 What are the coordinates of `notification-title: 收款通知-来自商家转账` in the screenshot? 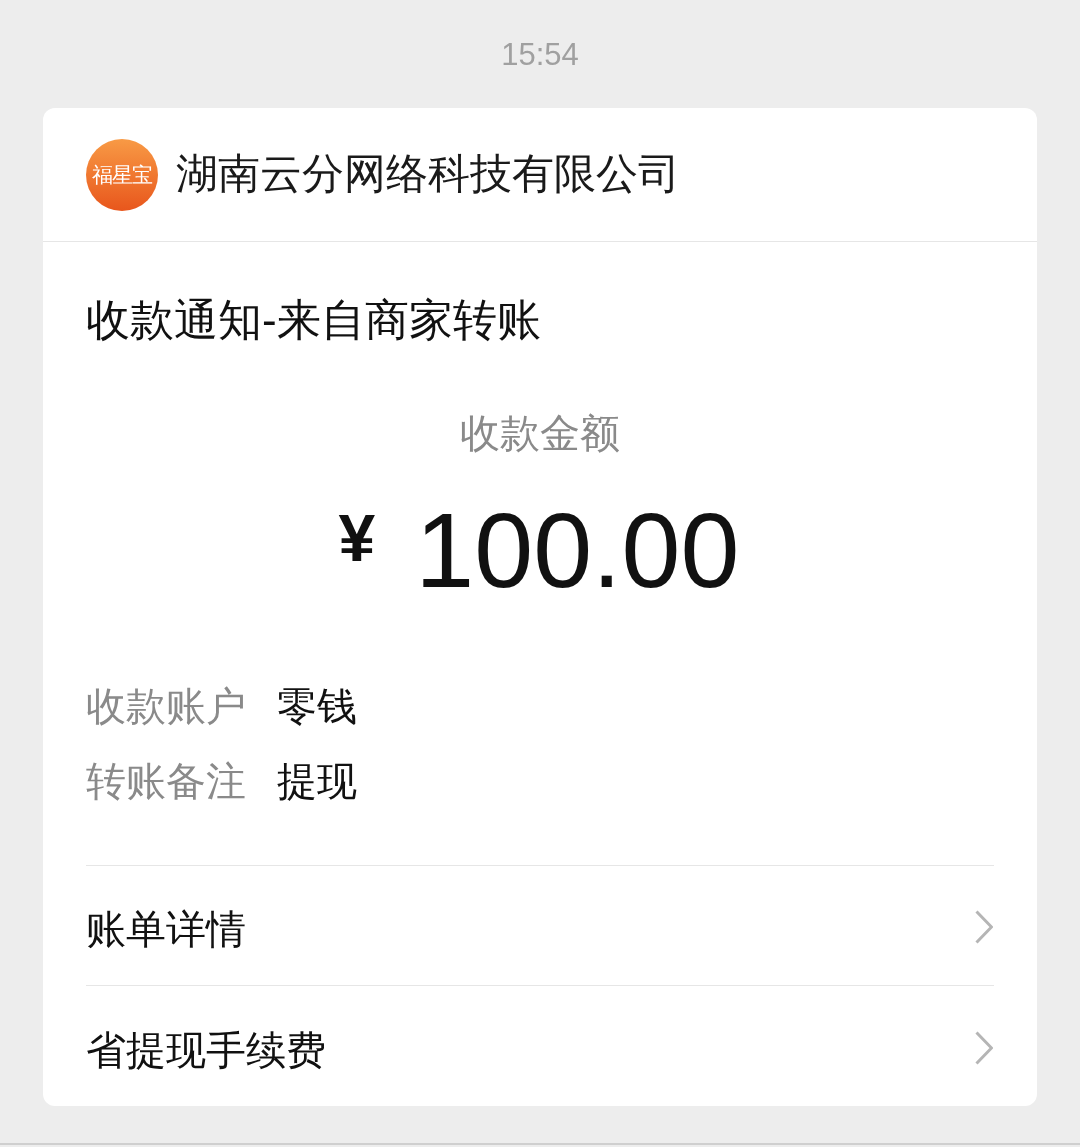 It's located at (313, 320).